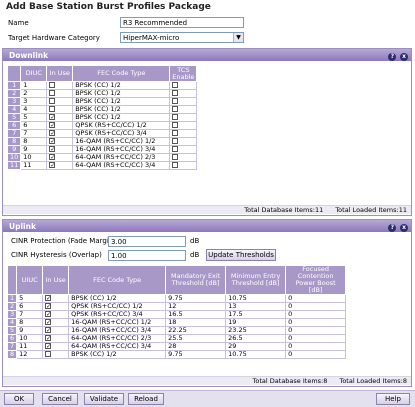 The width and height of the screenshot is (415, 407). Describe the element at coordinates (56, 354) in the screenshot. I see `inuse-cell` at that location.